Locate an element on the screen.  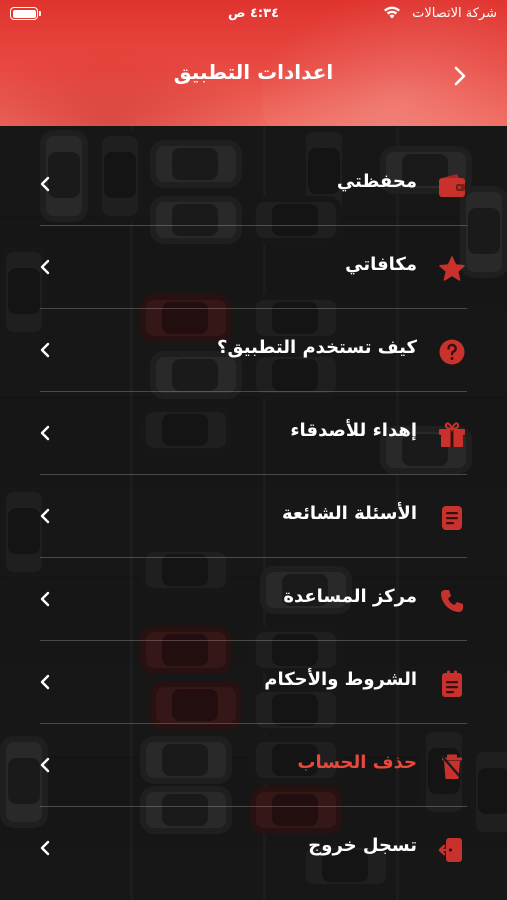
menu-item-label: محفظتي is located at coordinates (376, 181).